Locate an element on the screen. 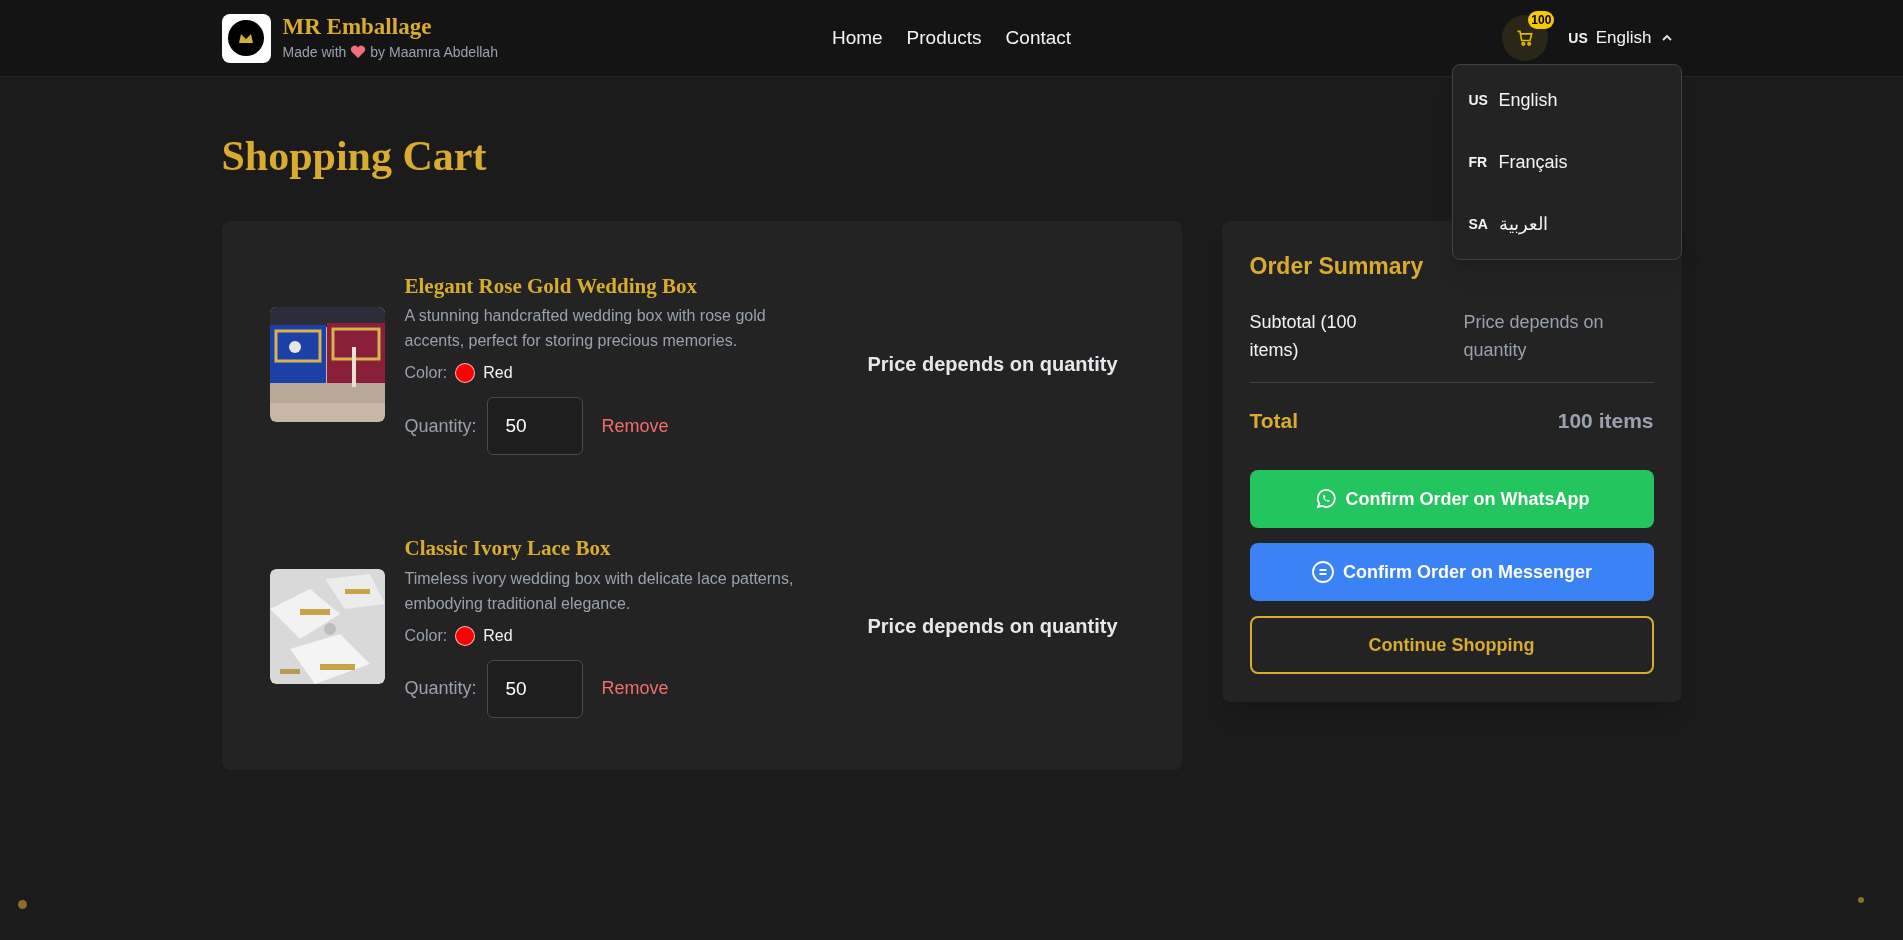 The height and width of the screenshot is (940, 1903). subtotal-value: Price depends on quantity is located at coordinates (1534, 336).